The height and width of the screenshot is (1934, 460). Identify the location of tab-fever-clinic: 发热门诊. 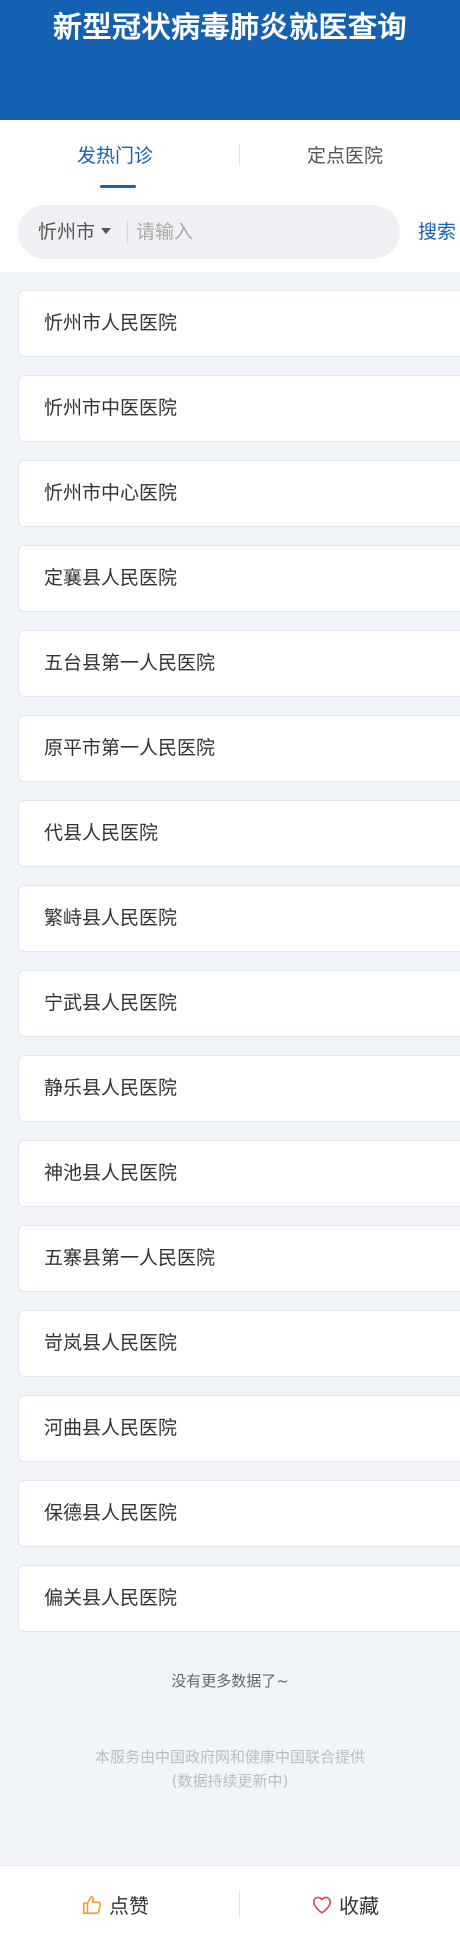
(115, 156).